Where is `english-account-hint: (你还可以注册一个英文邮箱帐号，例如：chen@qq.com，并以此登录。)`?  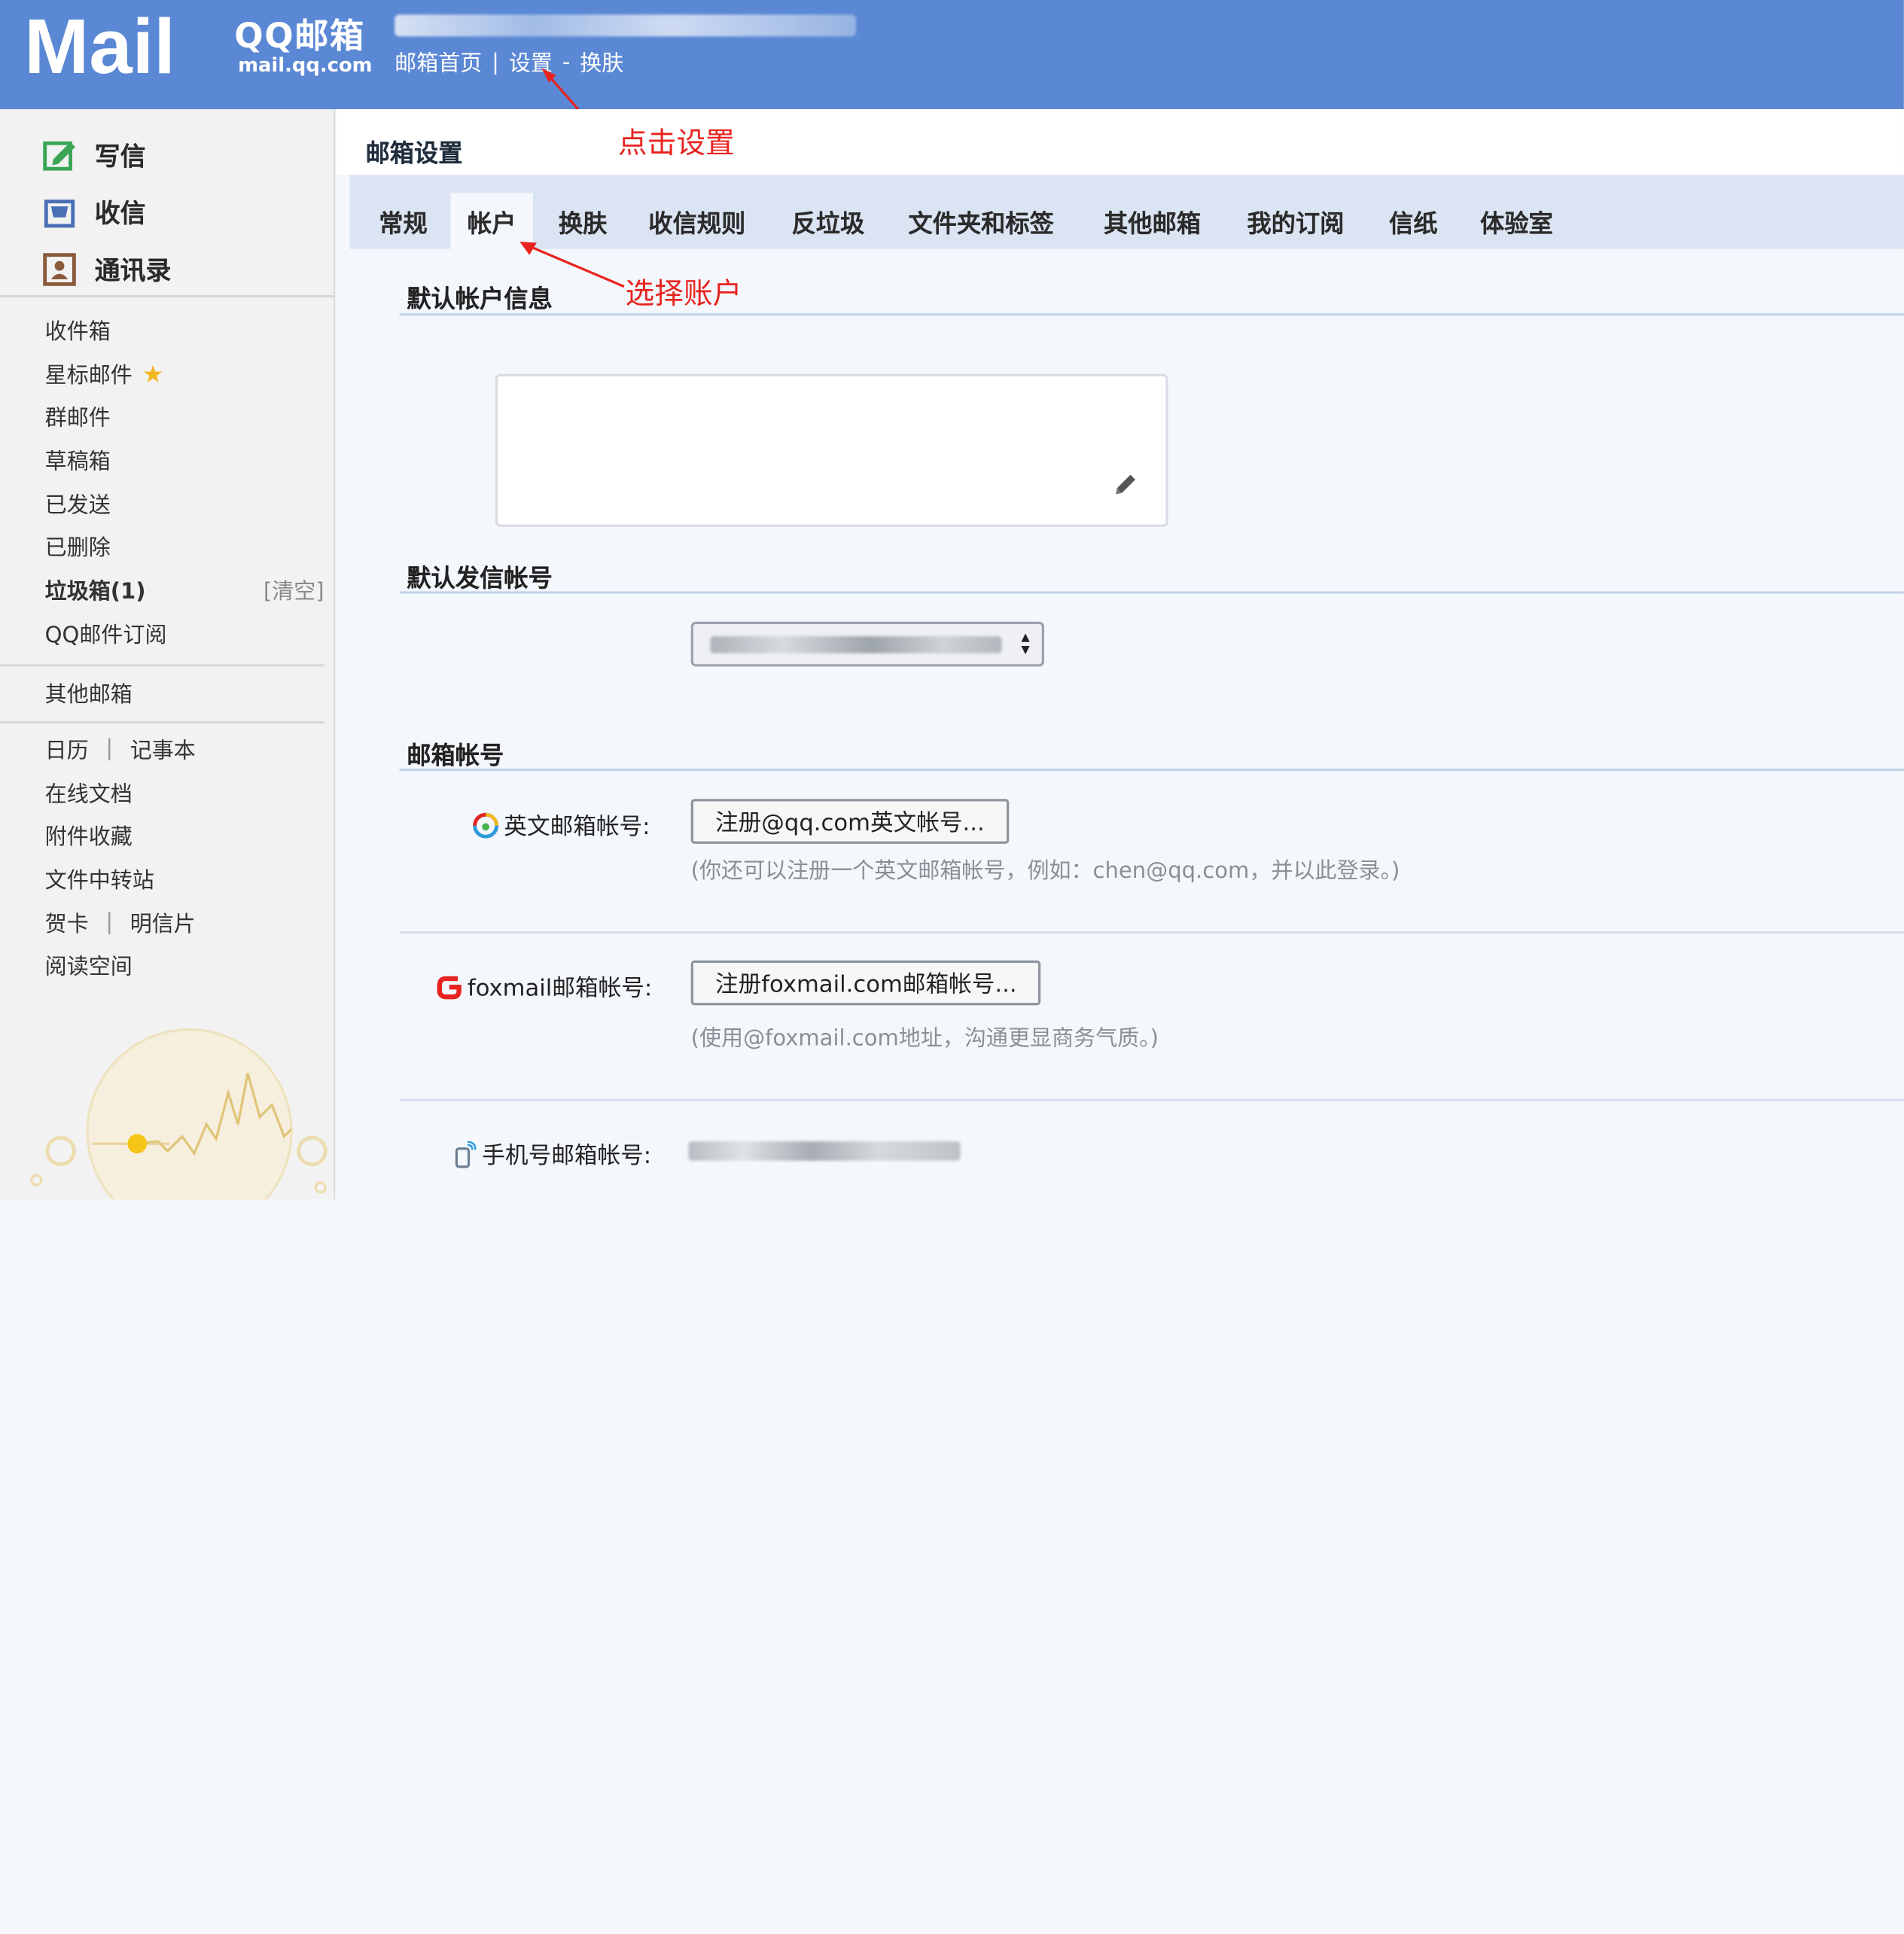 english-account-hint: (你还可以注册一个英文邮箱帐号，例如：chen@qq.com，并以此登录。) is located at coordinates (1045, 872).